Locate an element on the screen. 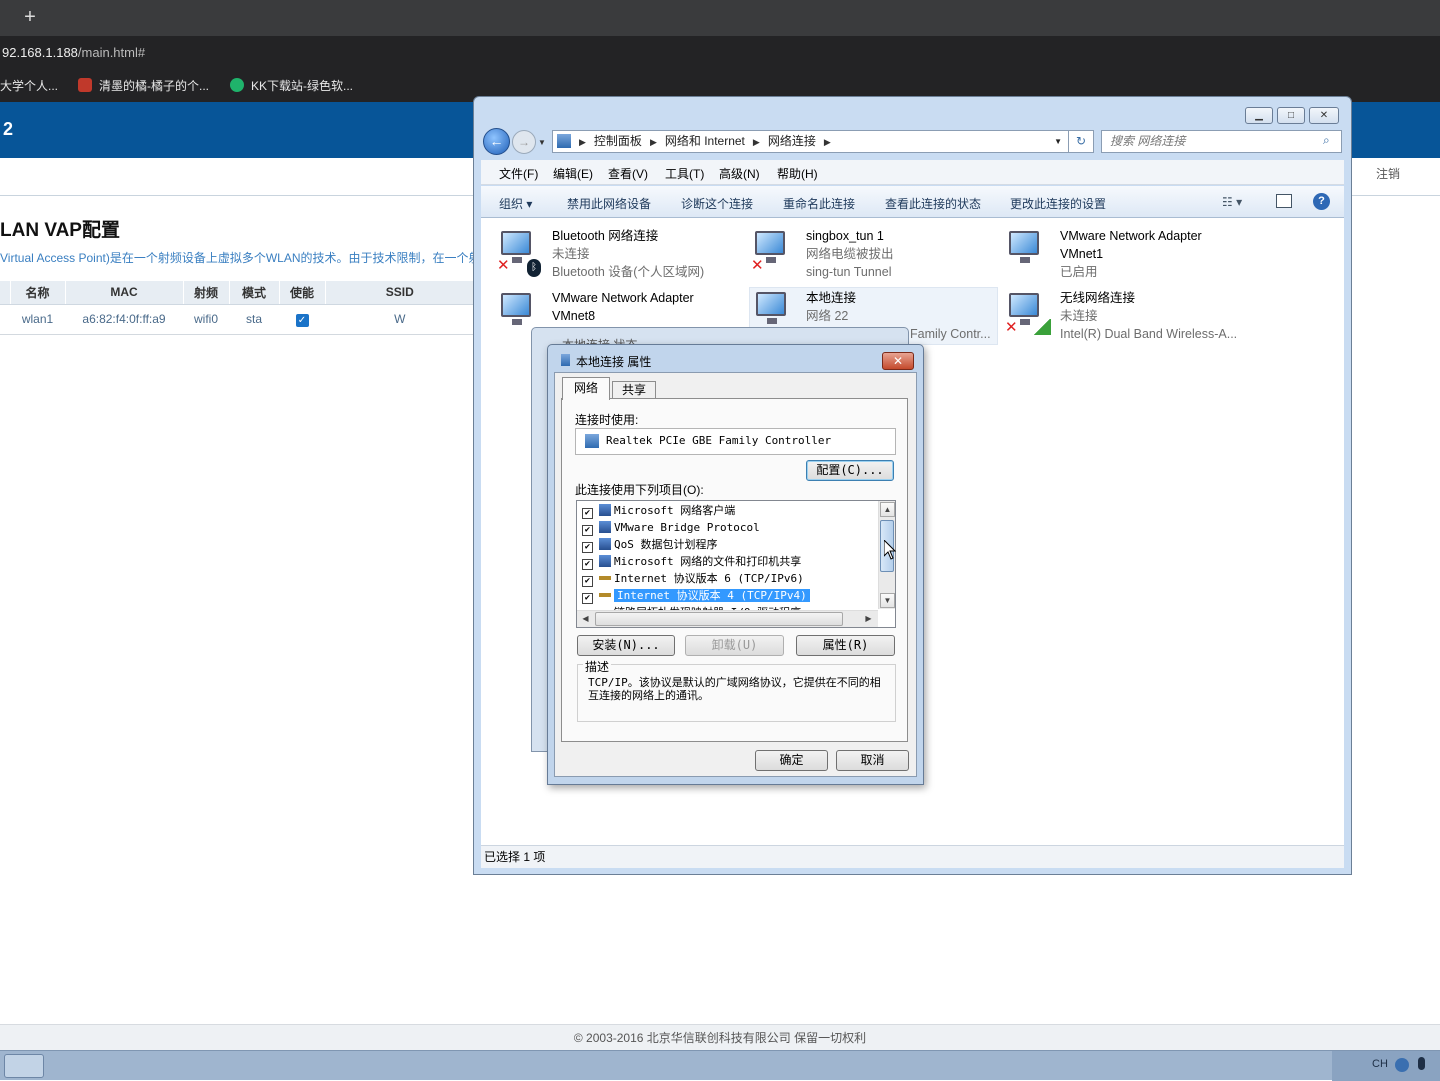  breadcrumb-item: 网络连接 is located at coordinates (792, 141).